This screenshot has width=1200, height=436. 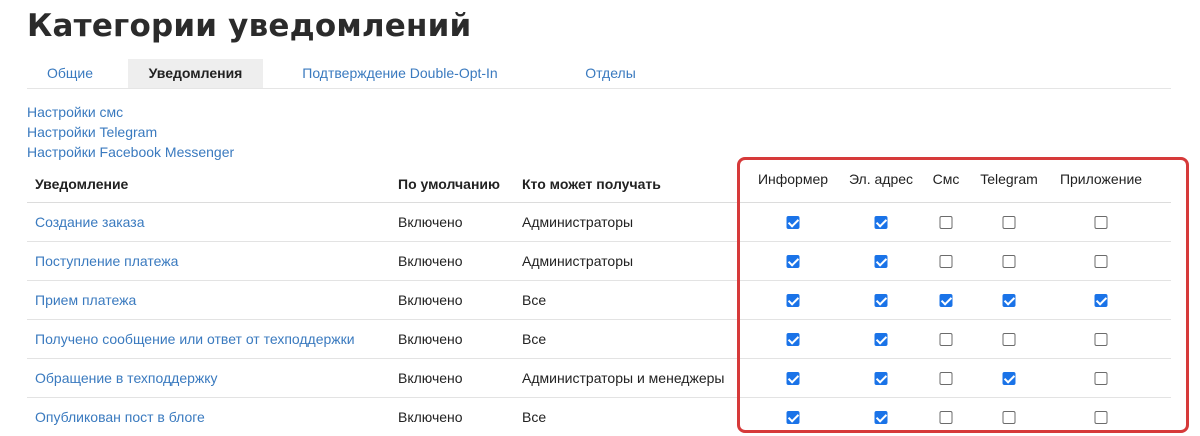 What do you see at coordinates (120, 417) in the screenshot?
I see `notification-name-link: Опубликован пост в блоге` at bounding box center [120, 417].